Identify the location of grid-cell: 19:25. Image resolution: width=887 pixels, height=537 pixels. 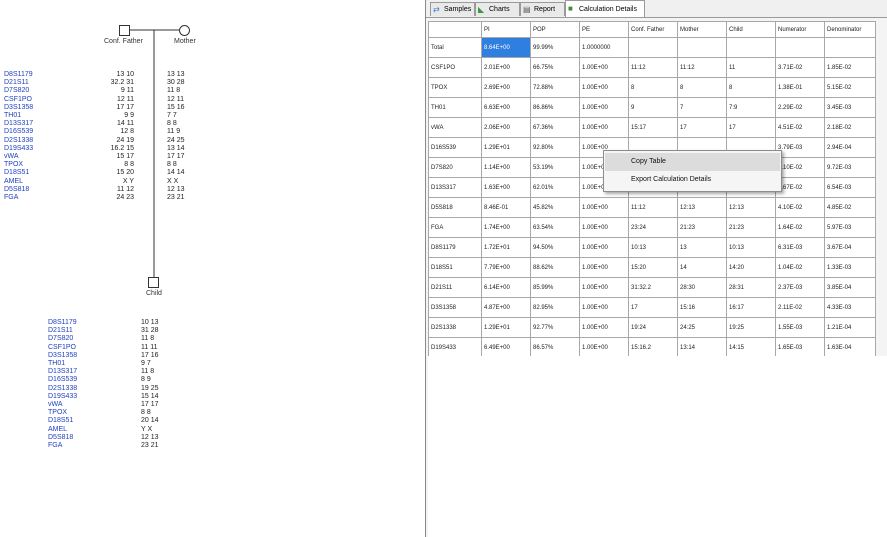
(751, 327).